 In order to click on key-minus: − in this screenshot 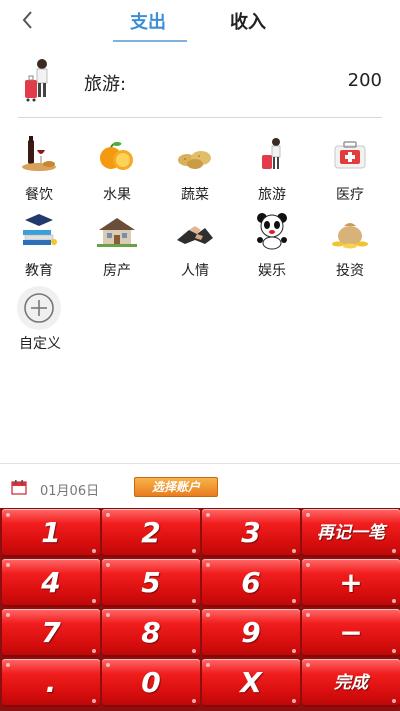, I will do `click(351, 633)`.